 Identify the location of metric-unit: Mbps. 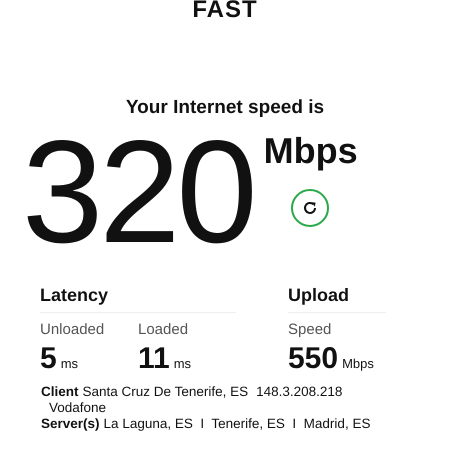
(358, 363).